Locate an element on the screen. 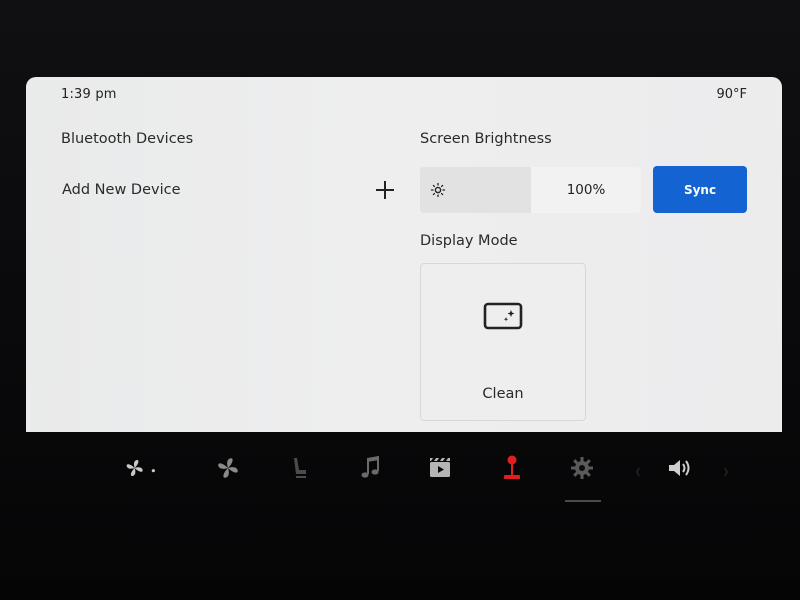  settings-button is located at coordinates (582, 468).